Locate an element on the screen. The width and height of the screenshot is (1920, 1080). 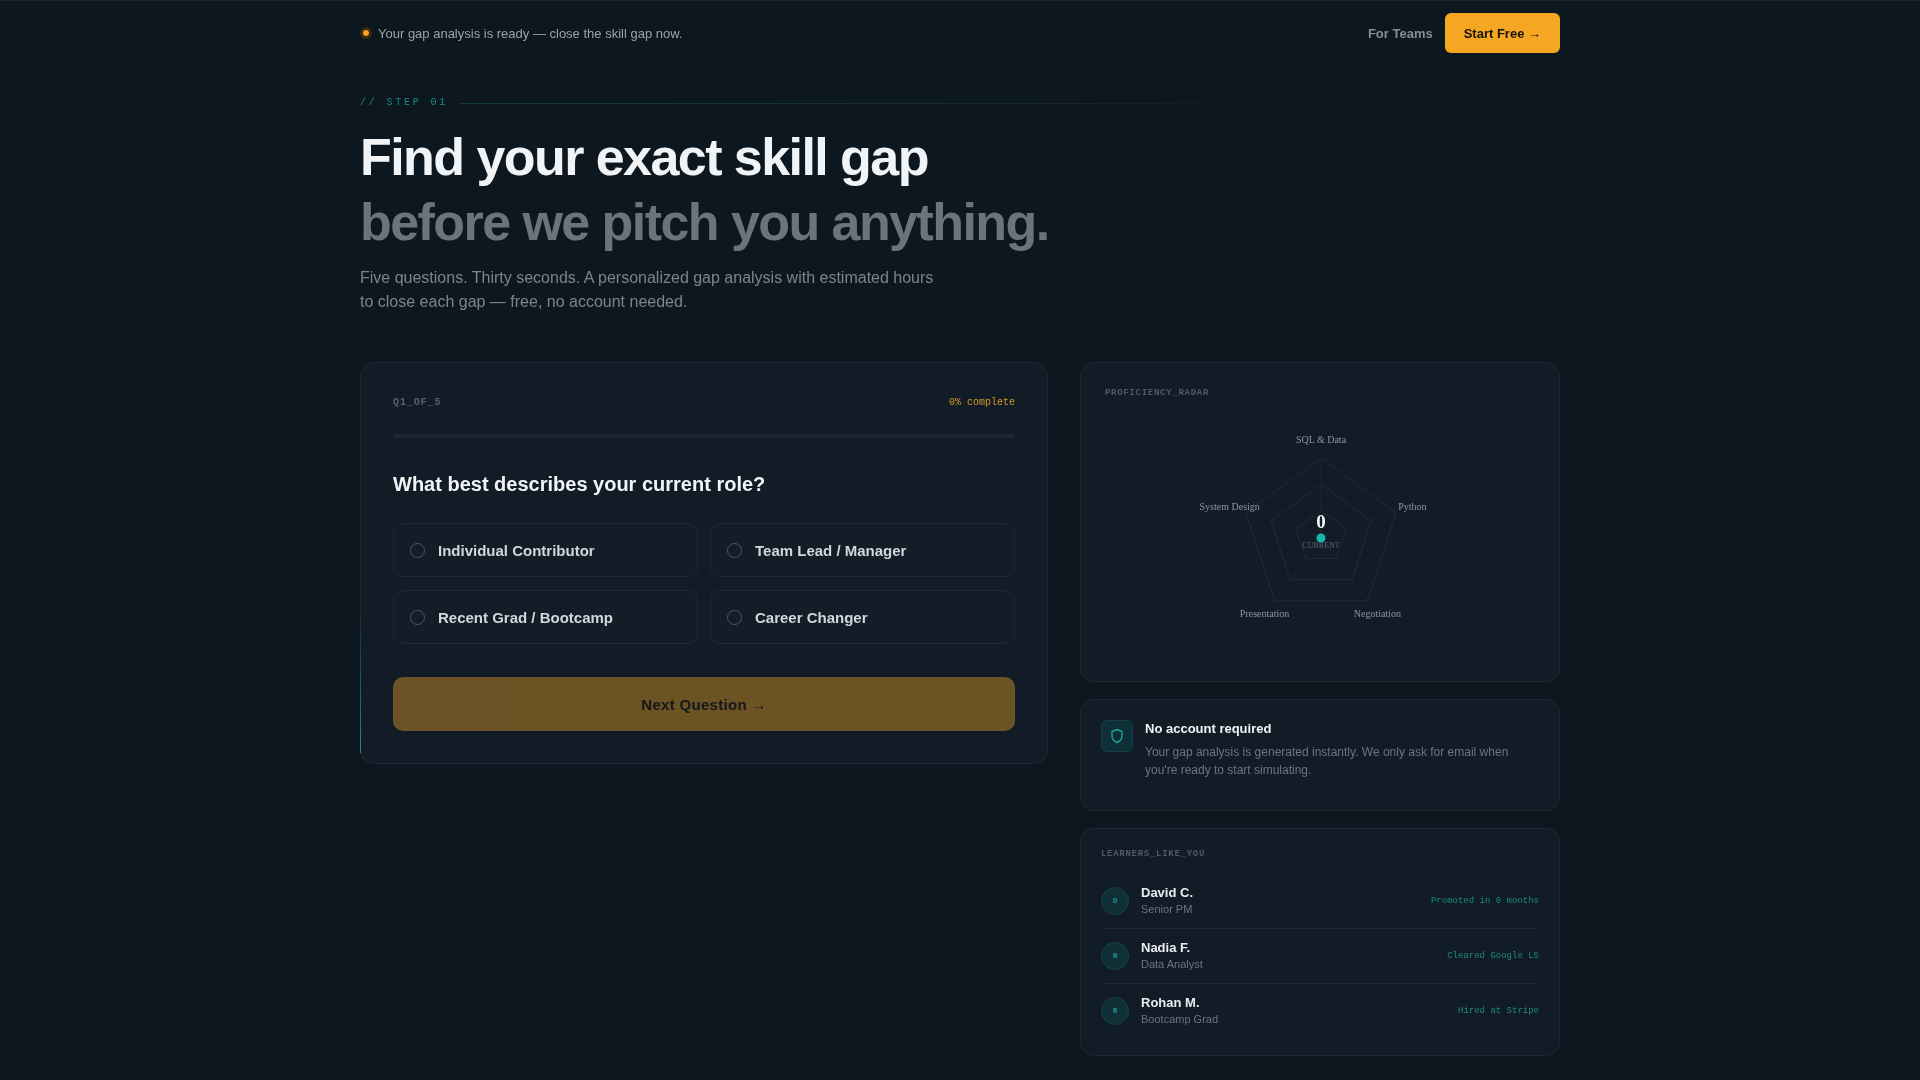
learner-name: David C. is located at coordinates (1167, 893).